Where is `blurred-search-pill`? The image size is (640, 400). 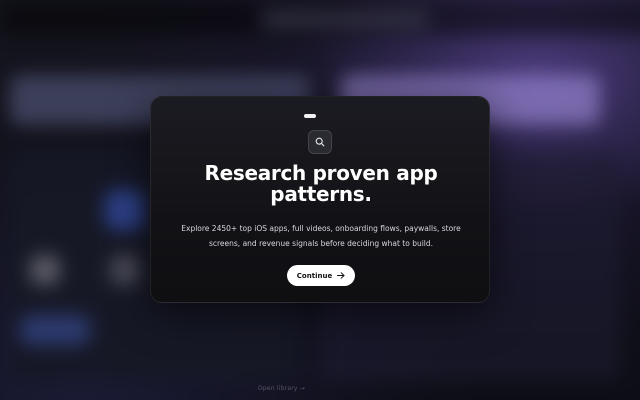
blurred-search-pill is located at coordinates (345, 19).